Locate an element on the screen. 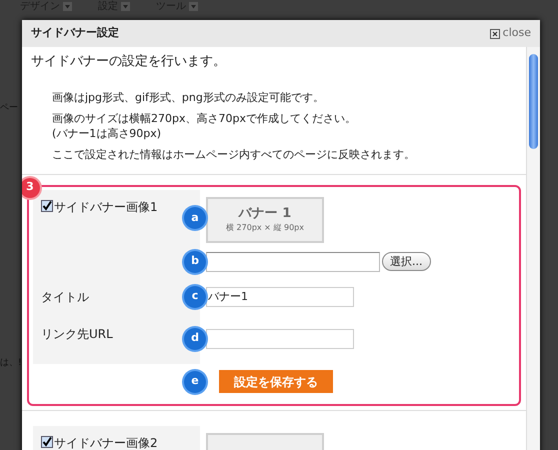 This screenshot has height=450, width=558. note-text: ここで設定された情報はホームページ内すべてのページに反映されます。 is located at coordinates (234, 154).